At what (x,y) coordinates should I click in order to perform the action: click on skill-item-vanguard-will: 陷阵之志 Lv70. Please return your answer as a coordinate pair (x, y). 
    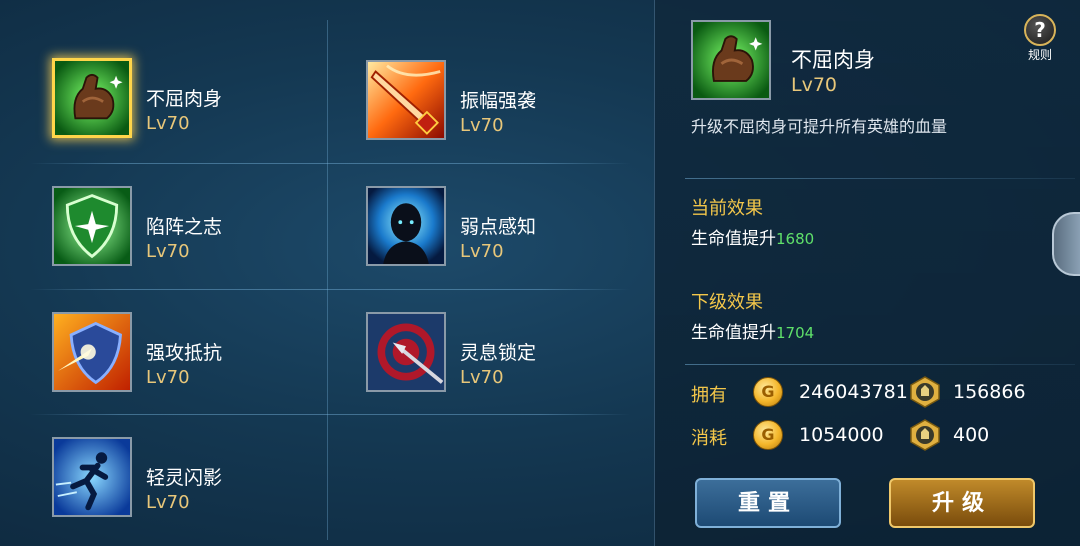
    Looking at the image, I should click on (192, 231).